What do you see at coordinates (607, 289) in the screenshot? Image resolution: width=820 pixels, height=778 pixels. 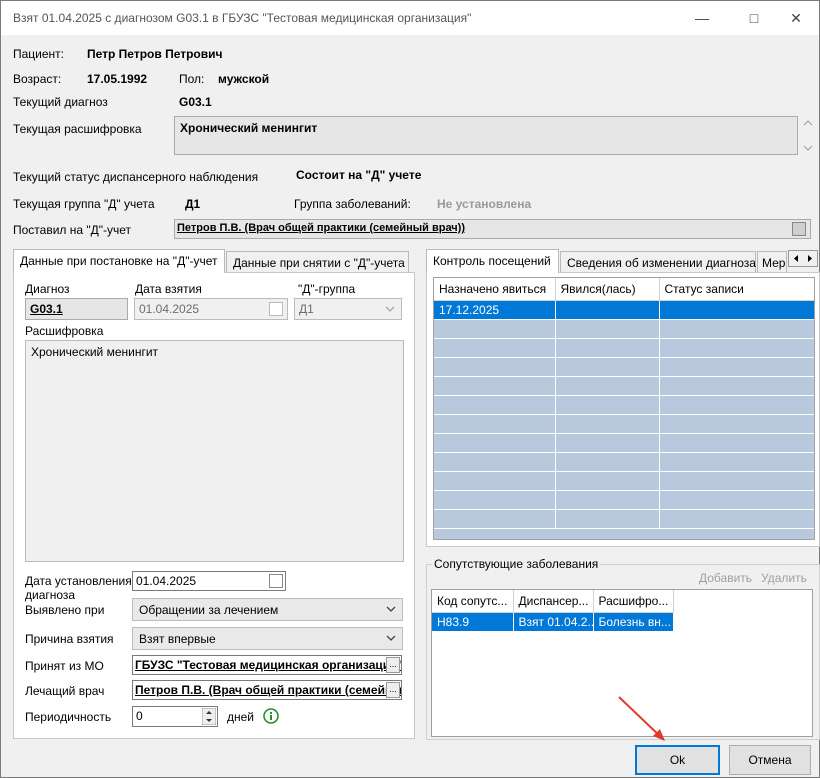 I see `visits-col-attended: Явился(лась)` at bounding box center [607, 289].